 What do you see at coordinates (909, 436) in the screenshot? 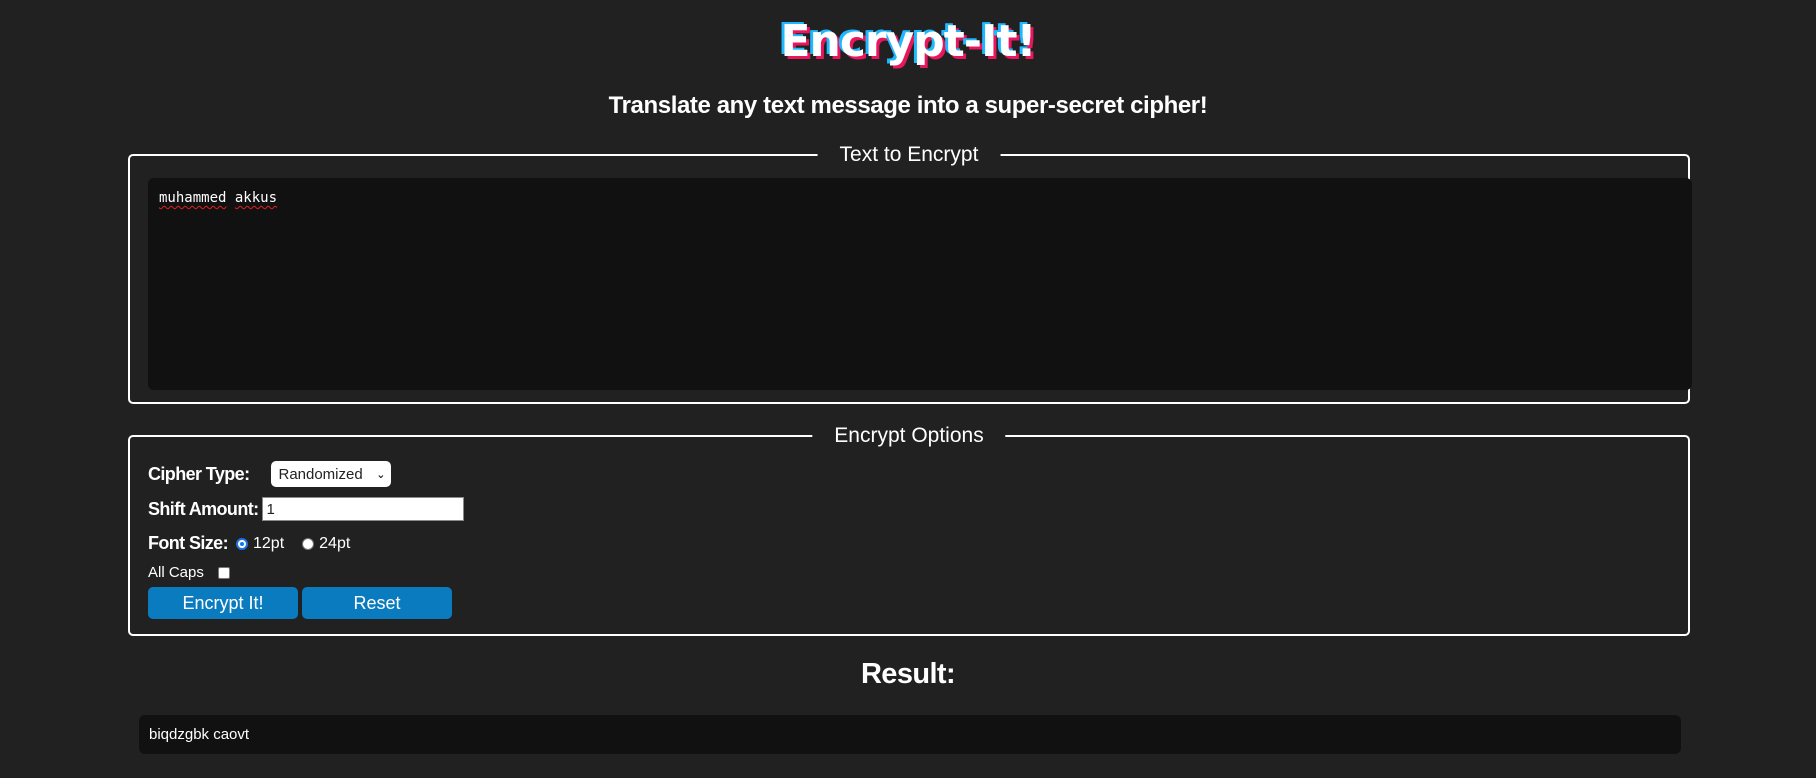
I see `encrypt-options-legend: Encrypt Options` at bounding box center [909, 436].